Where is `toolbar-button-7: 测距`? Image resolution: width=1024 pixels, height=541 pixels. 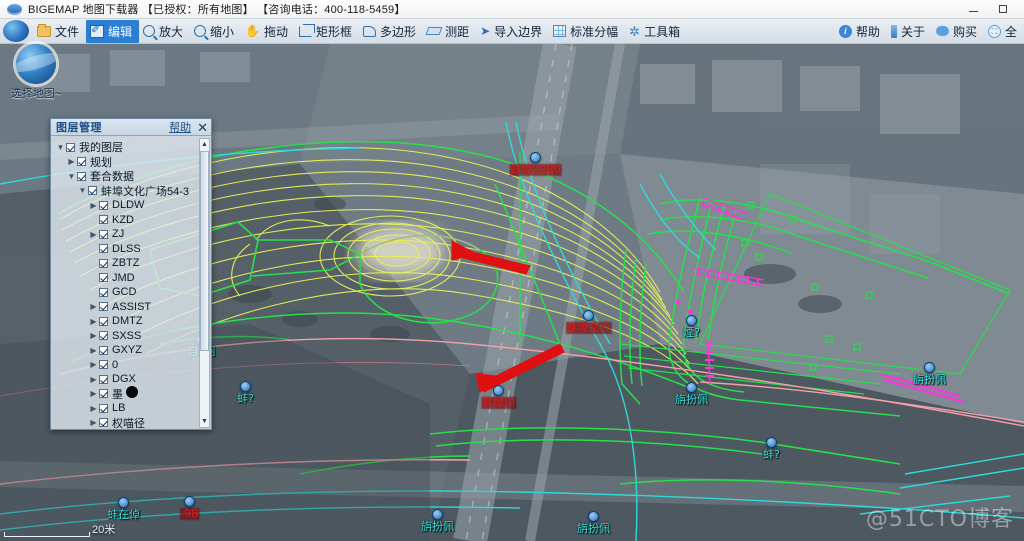 toolbar-button-7: 测距 is located at coordinates (449, 31).